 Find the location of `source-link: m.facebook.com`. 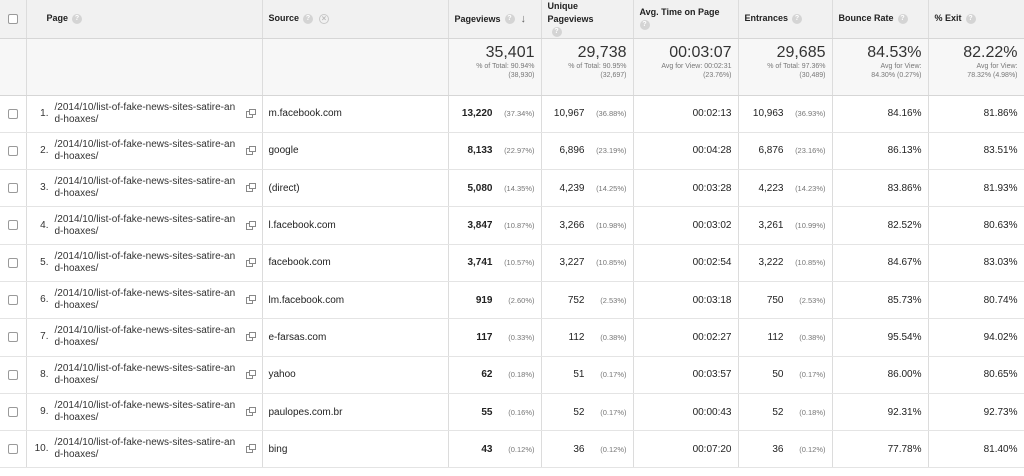

source-link: m.facebook.com is located at coordinates (305, 113).